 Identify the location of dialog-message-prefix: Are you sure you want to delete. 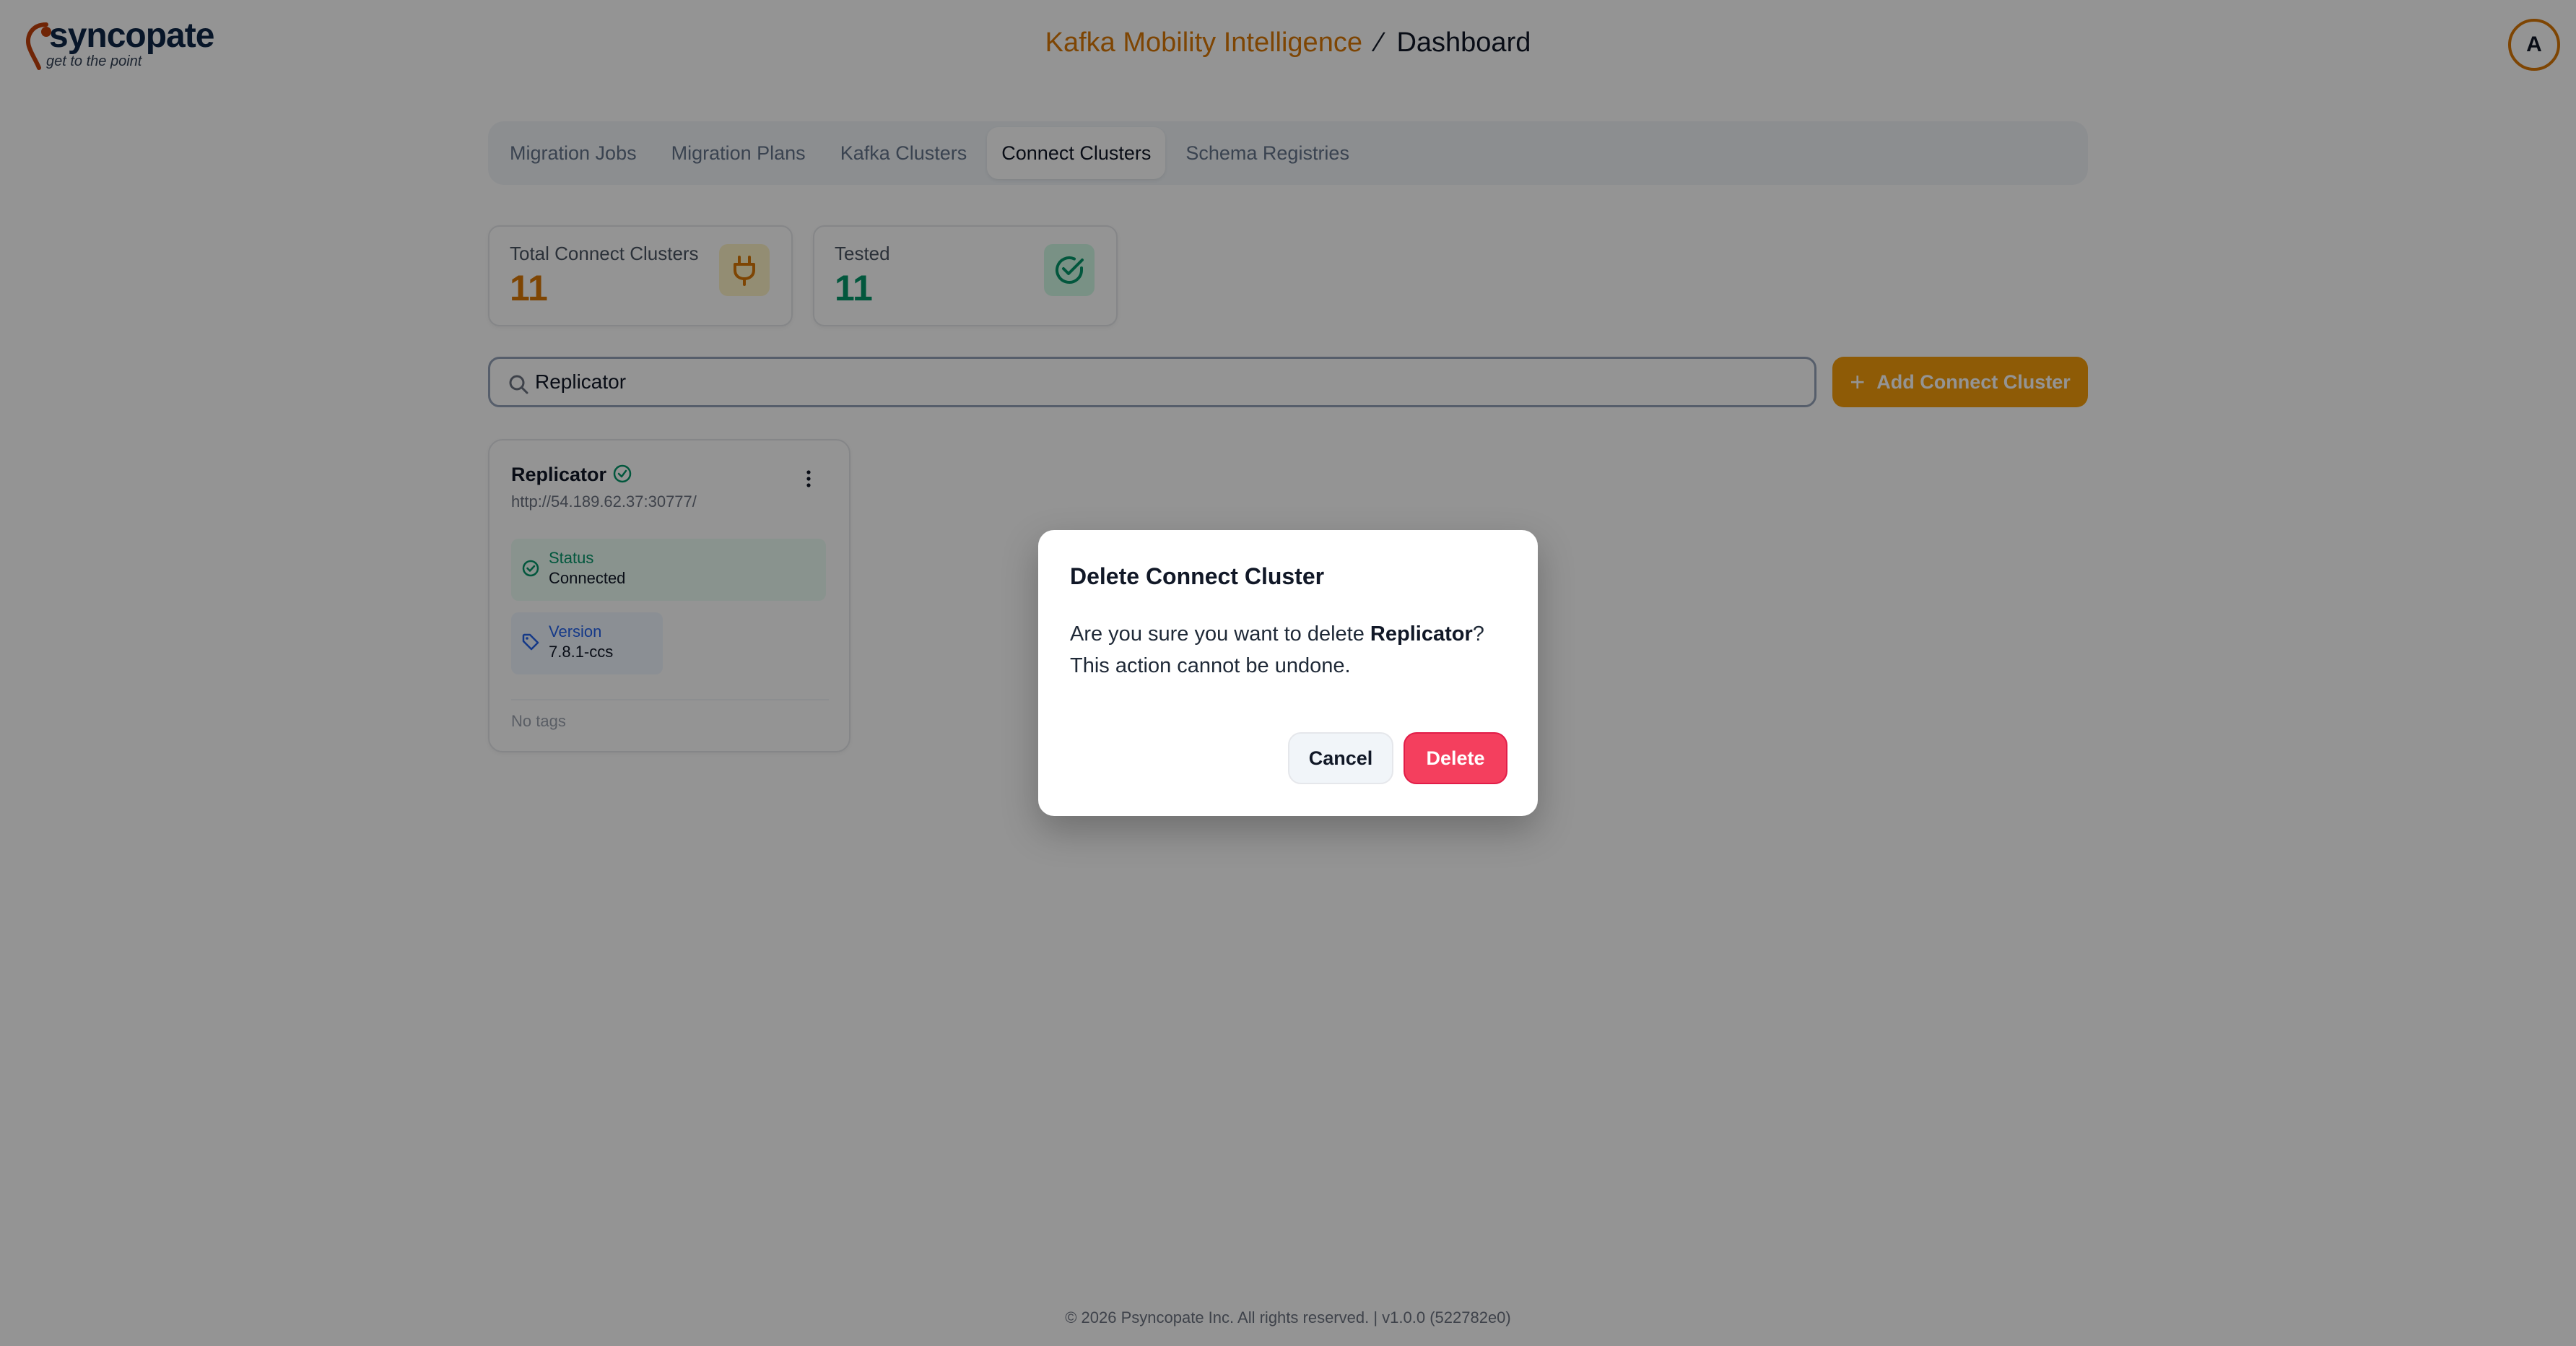
(1220, 634).